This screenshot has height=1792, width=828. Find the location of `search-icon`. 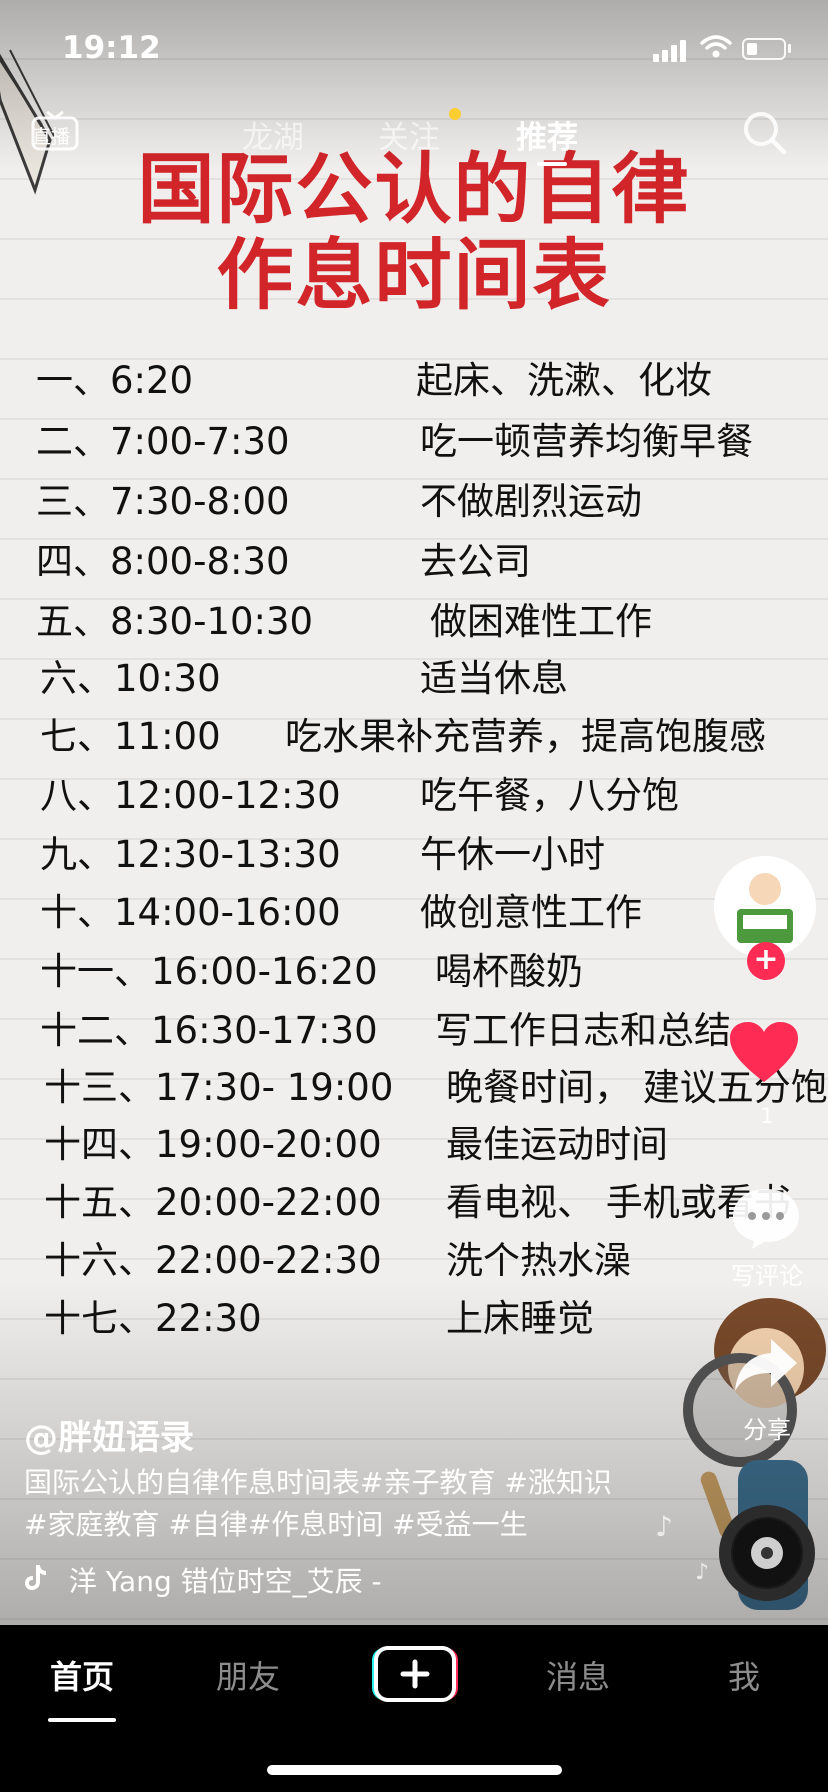

search-icon is located at coordinates (765, 133).